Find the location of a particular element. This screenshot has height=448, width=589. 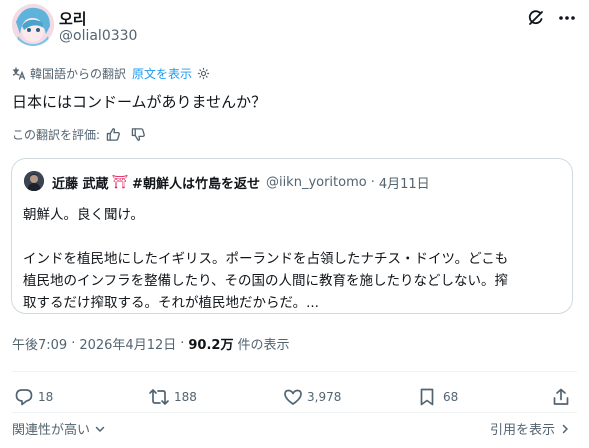

quote-line: 植民地のインフラを整備したり、その国の人間に教育を施したりなどしない。搾 is located at coordinates (266, 281).